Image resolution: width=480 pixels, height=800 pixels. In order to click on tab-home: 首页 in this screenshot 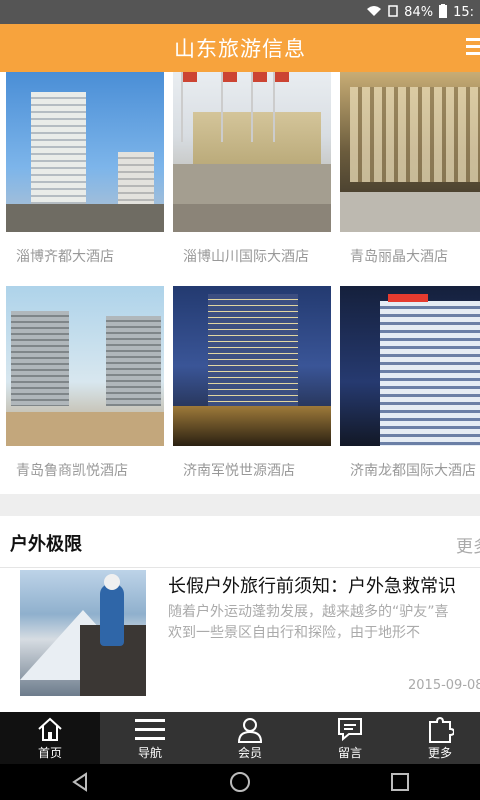, I will do `click(50, 738)`.